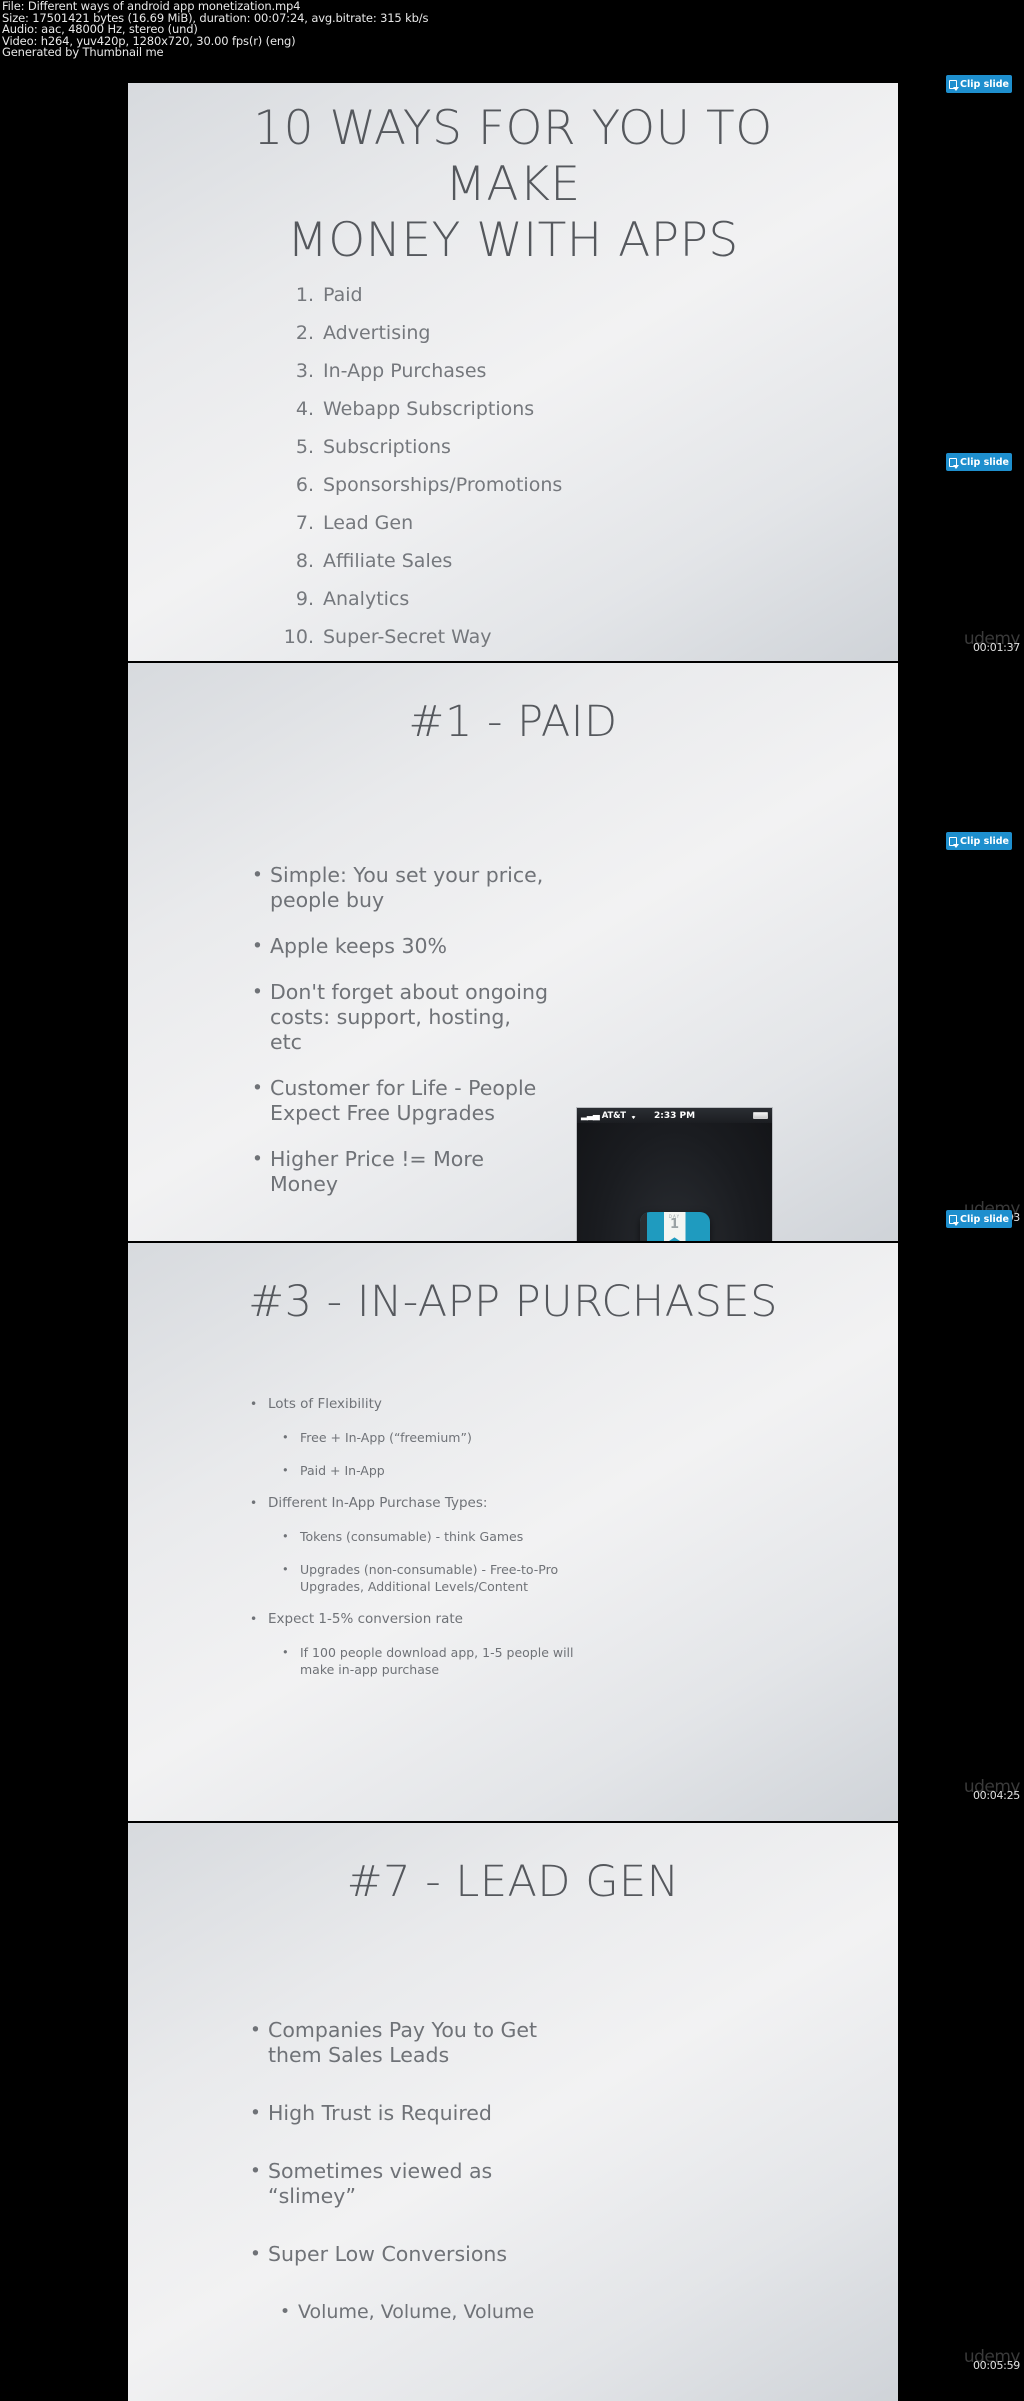  I want to click on bullet-item: Sometimes viewed as “slimey”, so click(406, 2184).